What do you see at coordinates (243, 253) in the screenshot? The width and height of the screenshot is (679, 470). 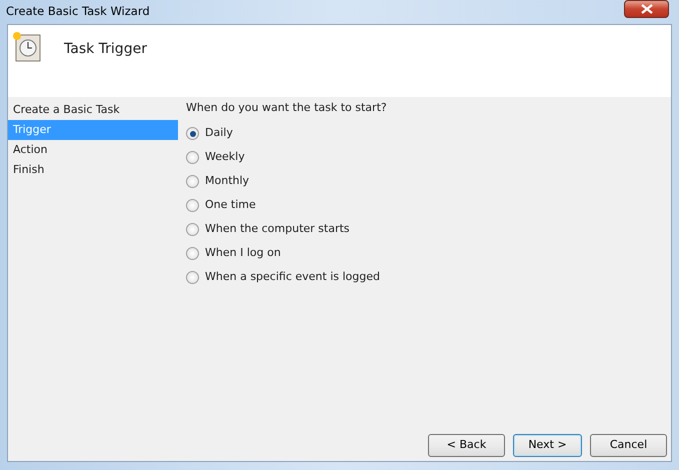 I see `radio-label: When I log on` at bounding box center [243, 253].